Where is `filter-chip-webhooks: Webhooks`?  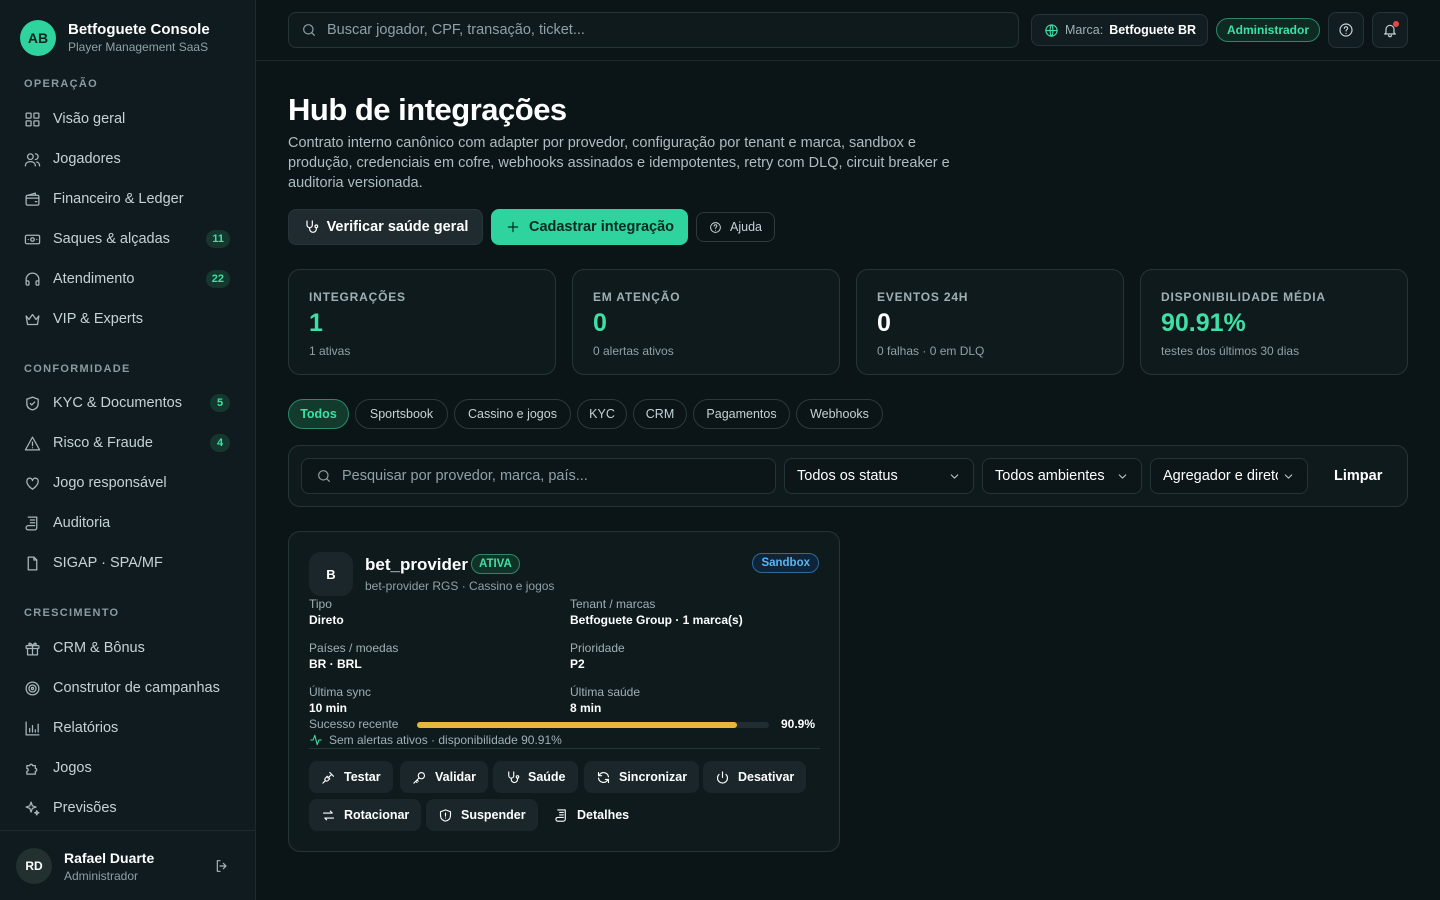 filter-chip-webhooks: Webhooks is located at coordinates (839, 414).